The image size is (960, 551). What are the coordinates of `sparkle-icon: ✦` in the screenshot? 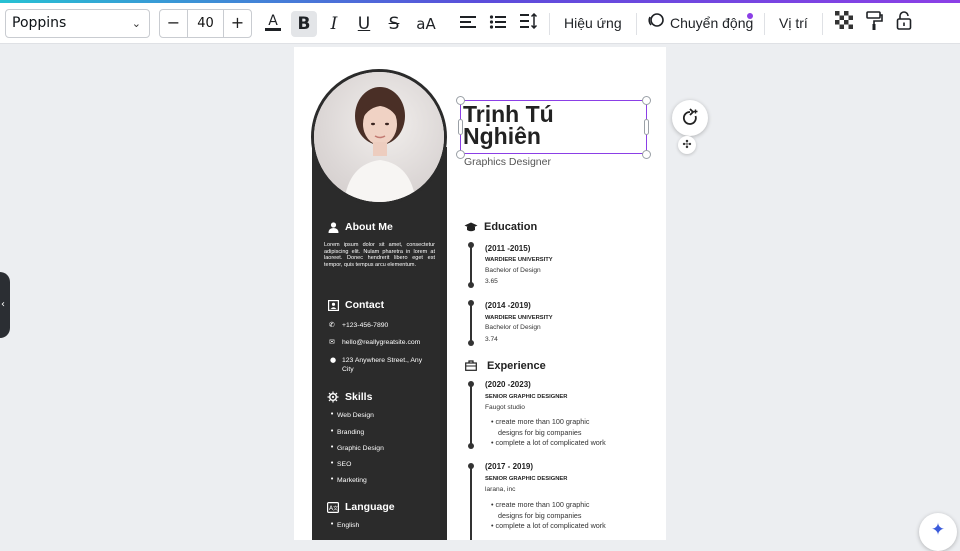 It's located at (938, 530).